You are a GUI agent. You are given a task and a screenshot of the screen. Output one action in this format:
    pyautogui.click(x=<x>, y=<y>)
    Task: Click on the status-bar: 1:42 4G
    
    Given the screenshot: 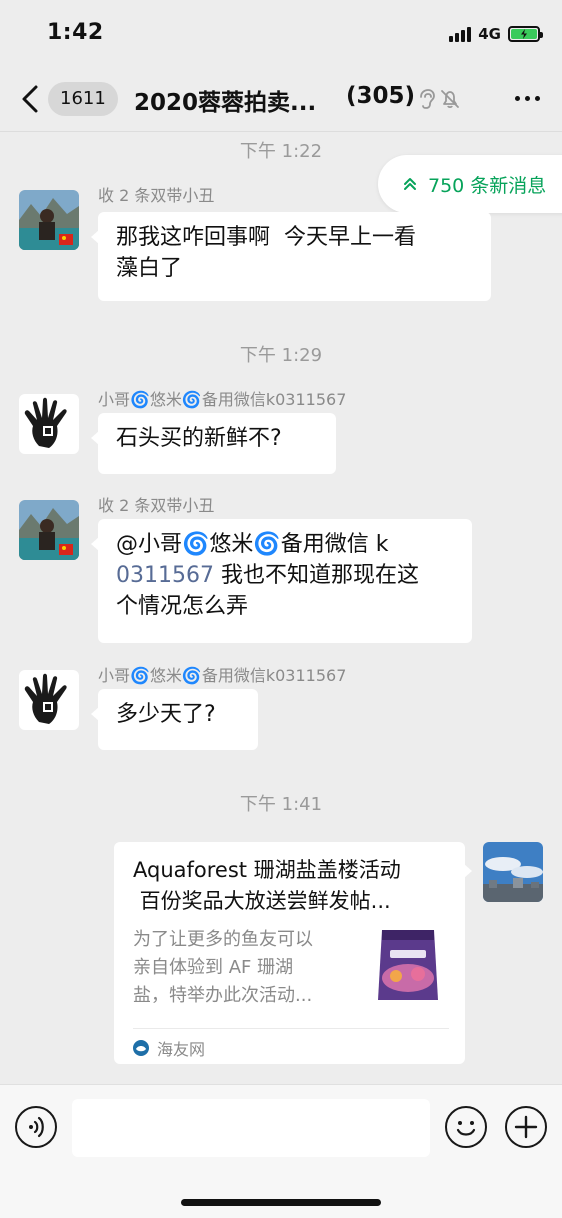 What is the action you would take?
    pyautogui.click(x=281, y=33)
    